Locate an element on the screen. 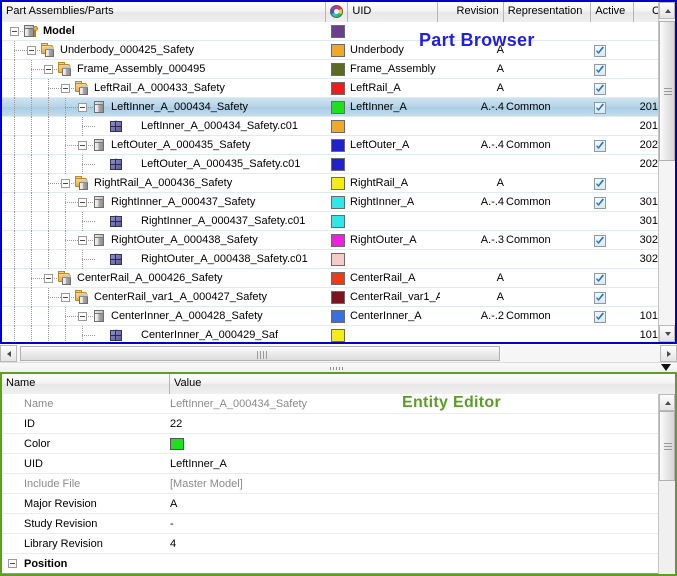 The height and width of the screenshot is (576, 677). property-row: UID LeftInner_A is located at coordinates (330, 464).